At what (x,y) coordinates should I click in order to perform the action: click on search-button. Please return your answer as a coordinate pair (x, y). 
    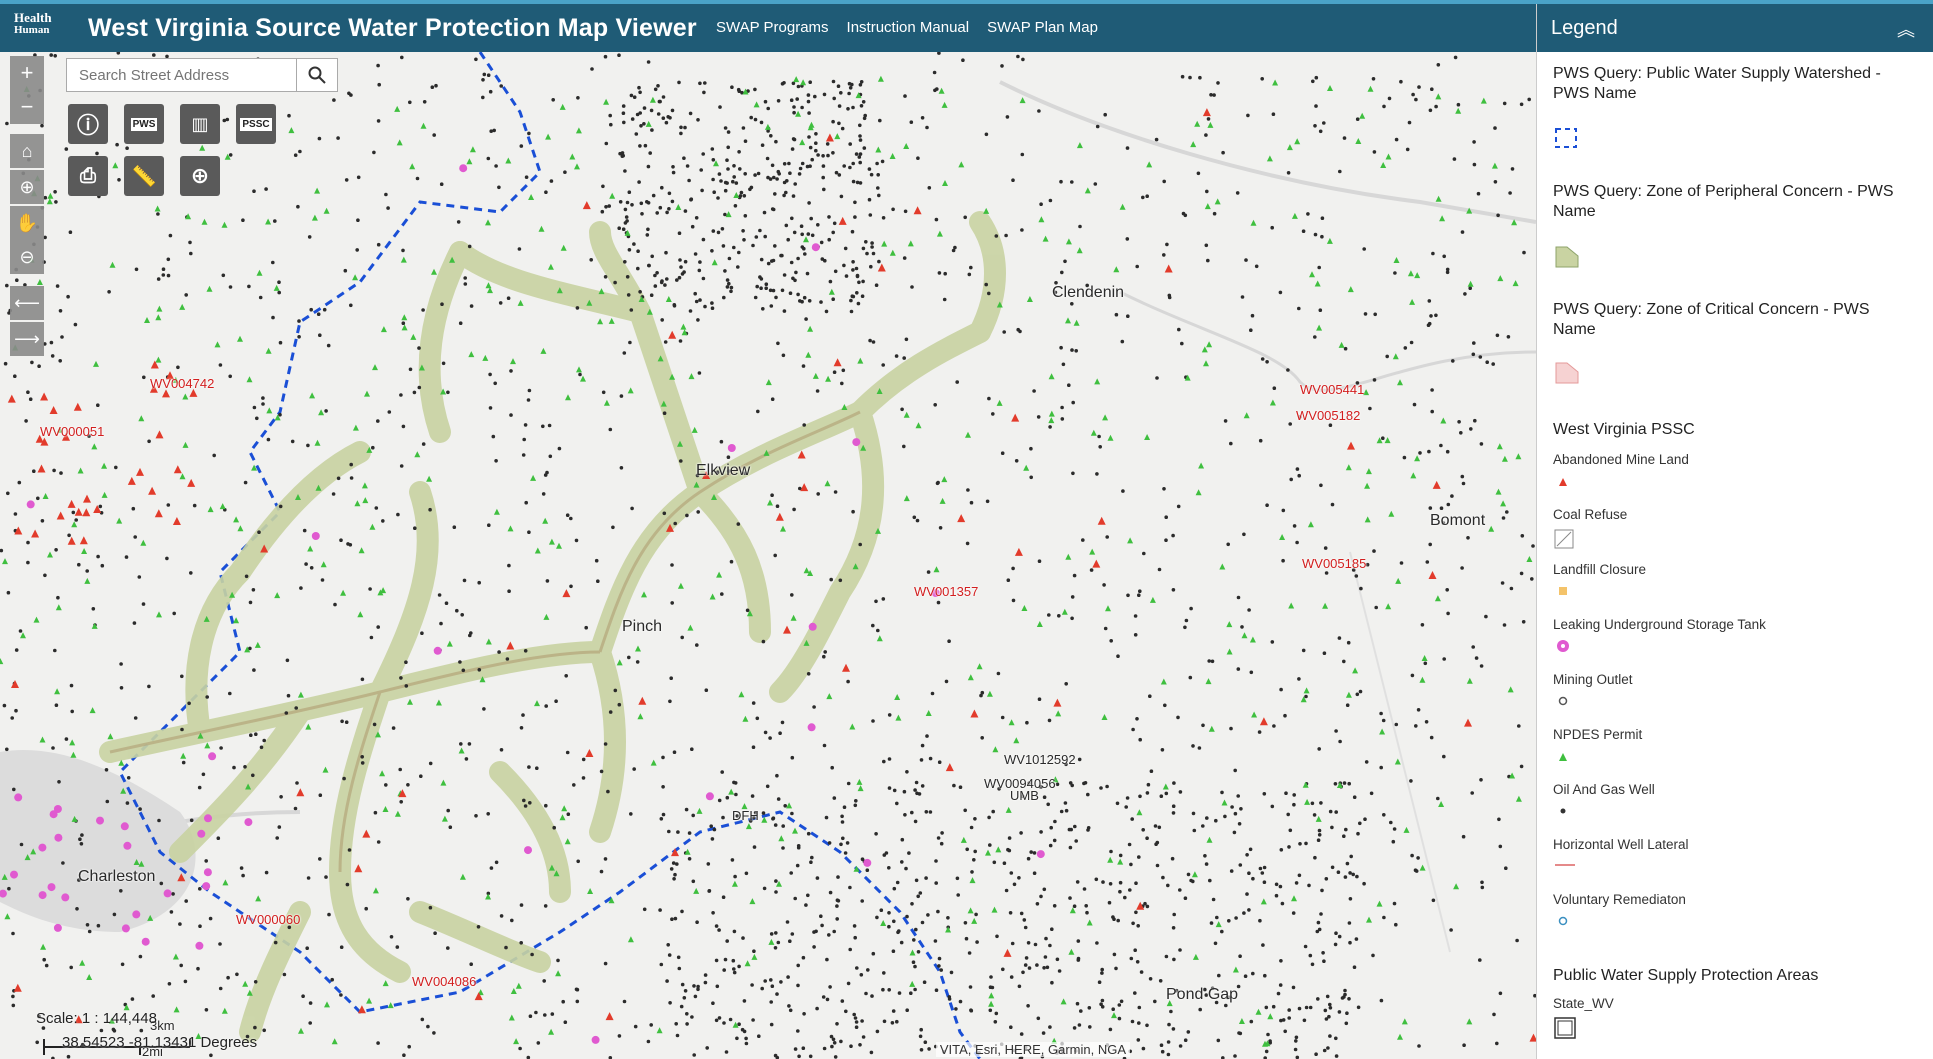
    Looking at the image, I should click on (316, 75).